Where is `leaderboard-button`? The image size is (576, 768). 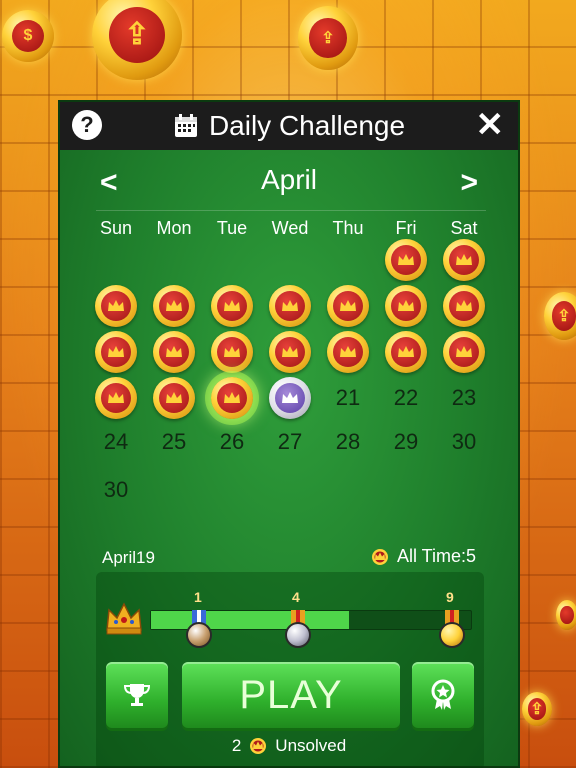
leaderboard-button is located at coordinates (137, 695).